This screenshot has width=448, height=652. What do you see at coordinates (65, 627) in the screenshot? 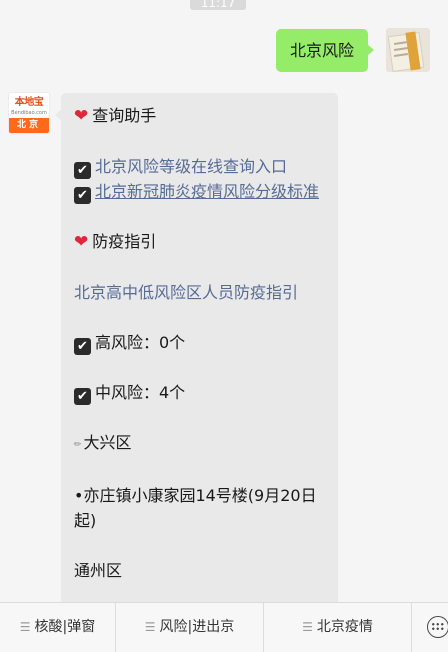
I see `menu-item-label: 核酸|弹窗` at bounding box center [65, 627].